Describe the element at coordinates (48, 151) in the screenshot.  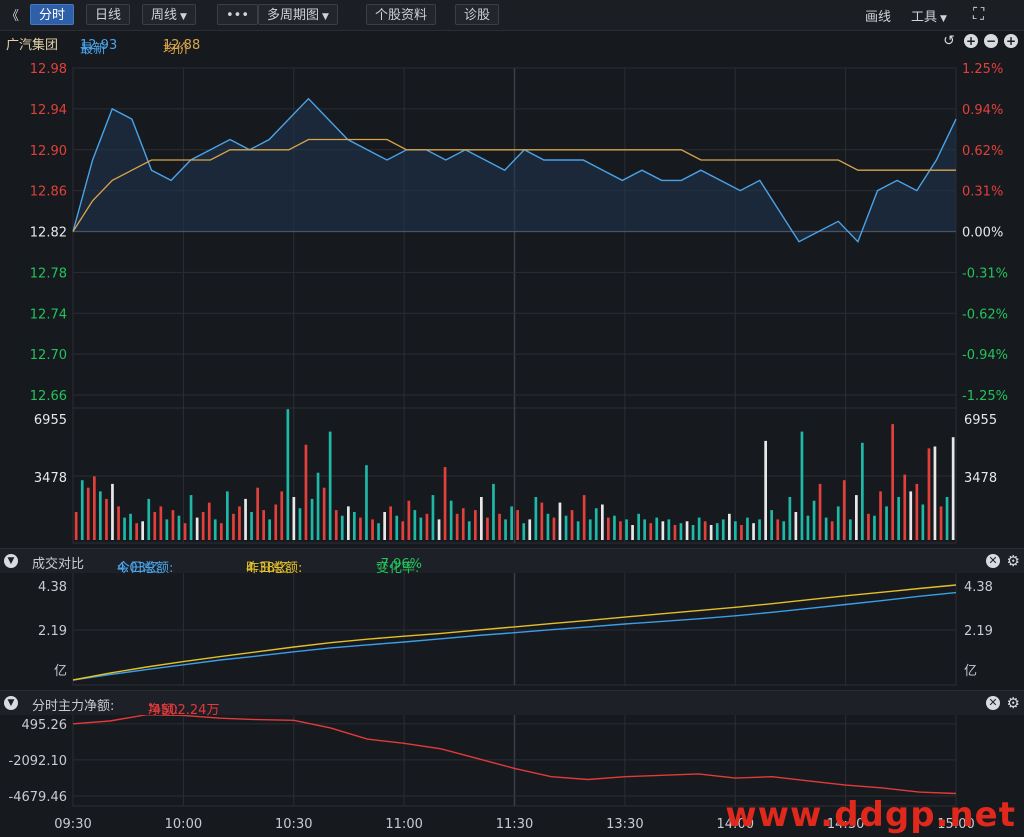
I see `y-tick-label: 12.90` at that location.